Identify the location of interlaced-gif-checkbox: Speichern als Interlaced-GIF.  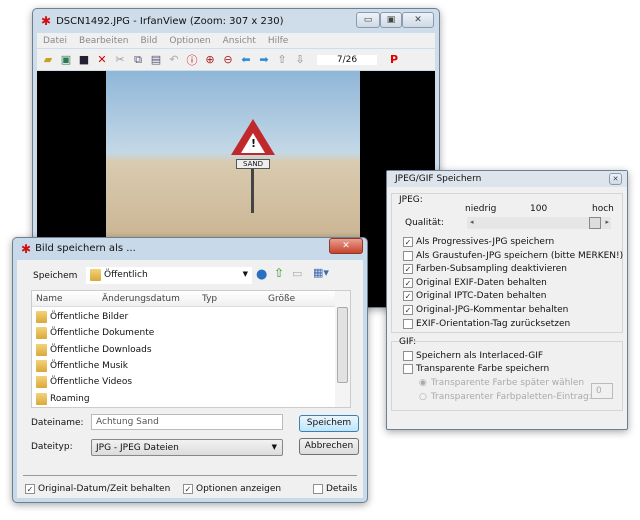
(473, 356).